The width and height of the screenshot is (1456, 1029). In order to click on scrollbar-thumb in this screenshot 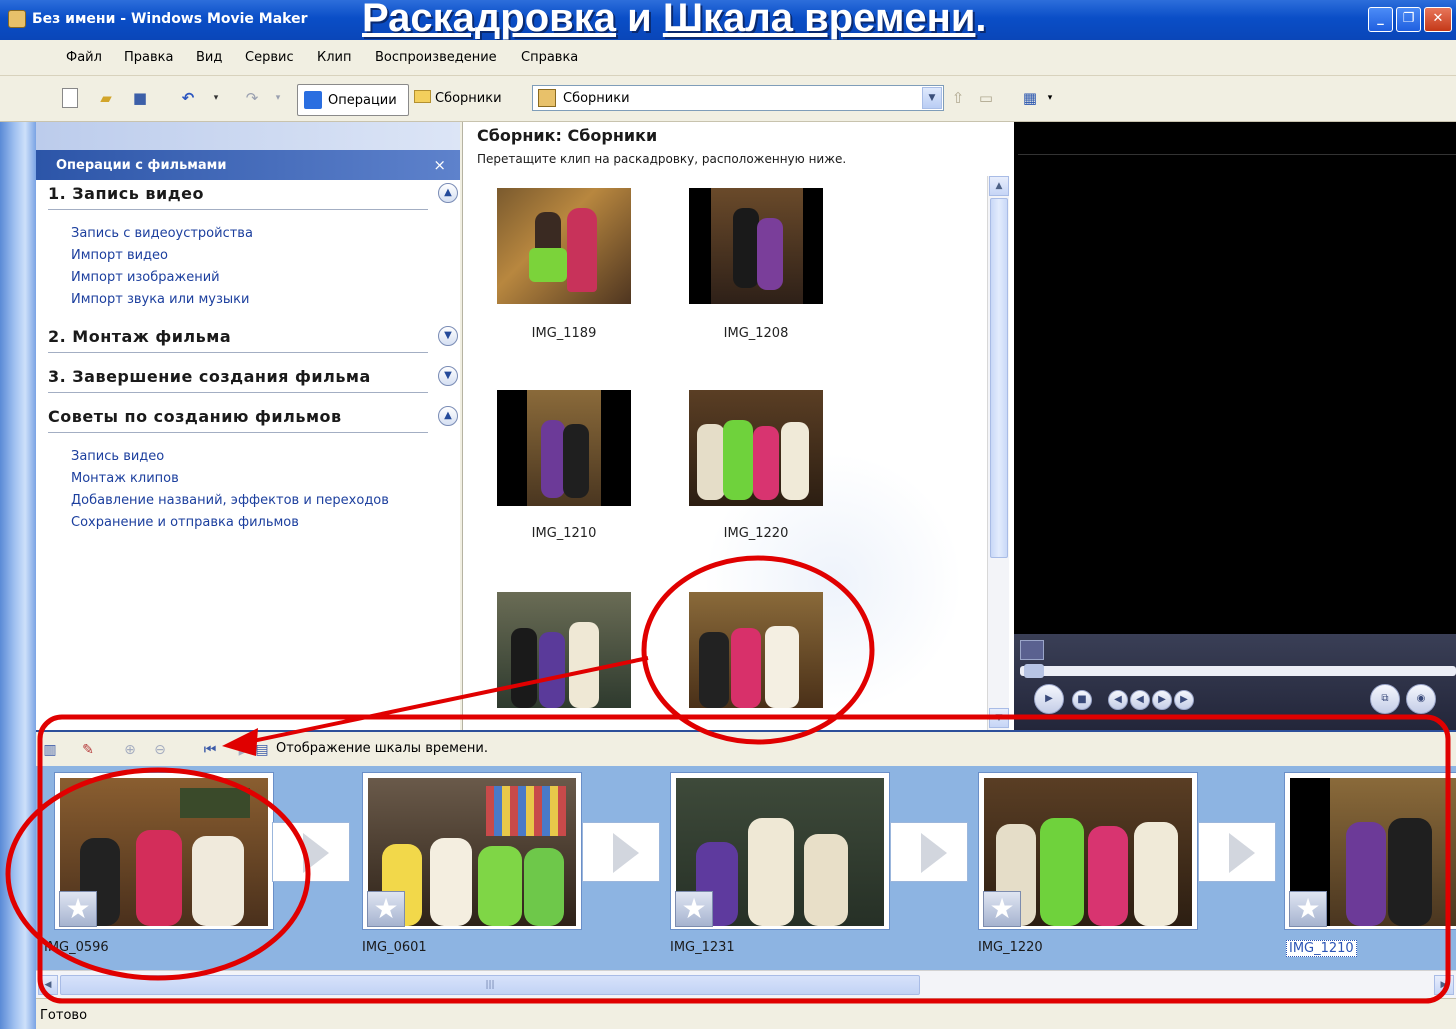, I will do `click(999, 378)`.